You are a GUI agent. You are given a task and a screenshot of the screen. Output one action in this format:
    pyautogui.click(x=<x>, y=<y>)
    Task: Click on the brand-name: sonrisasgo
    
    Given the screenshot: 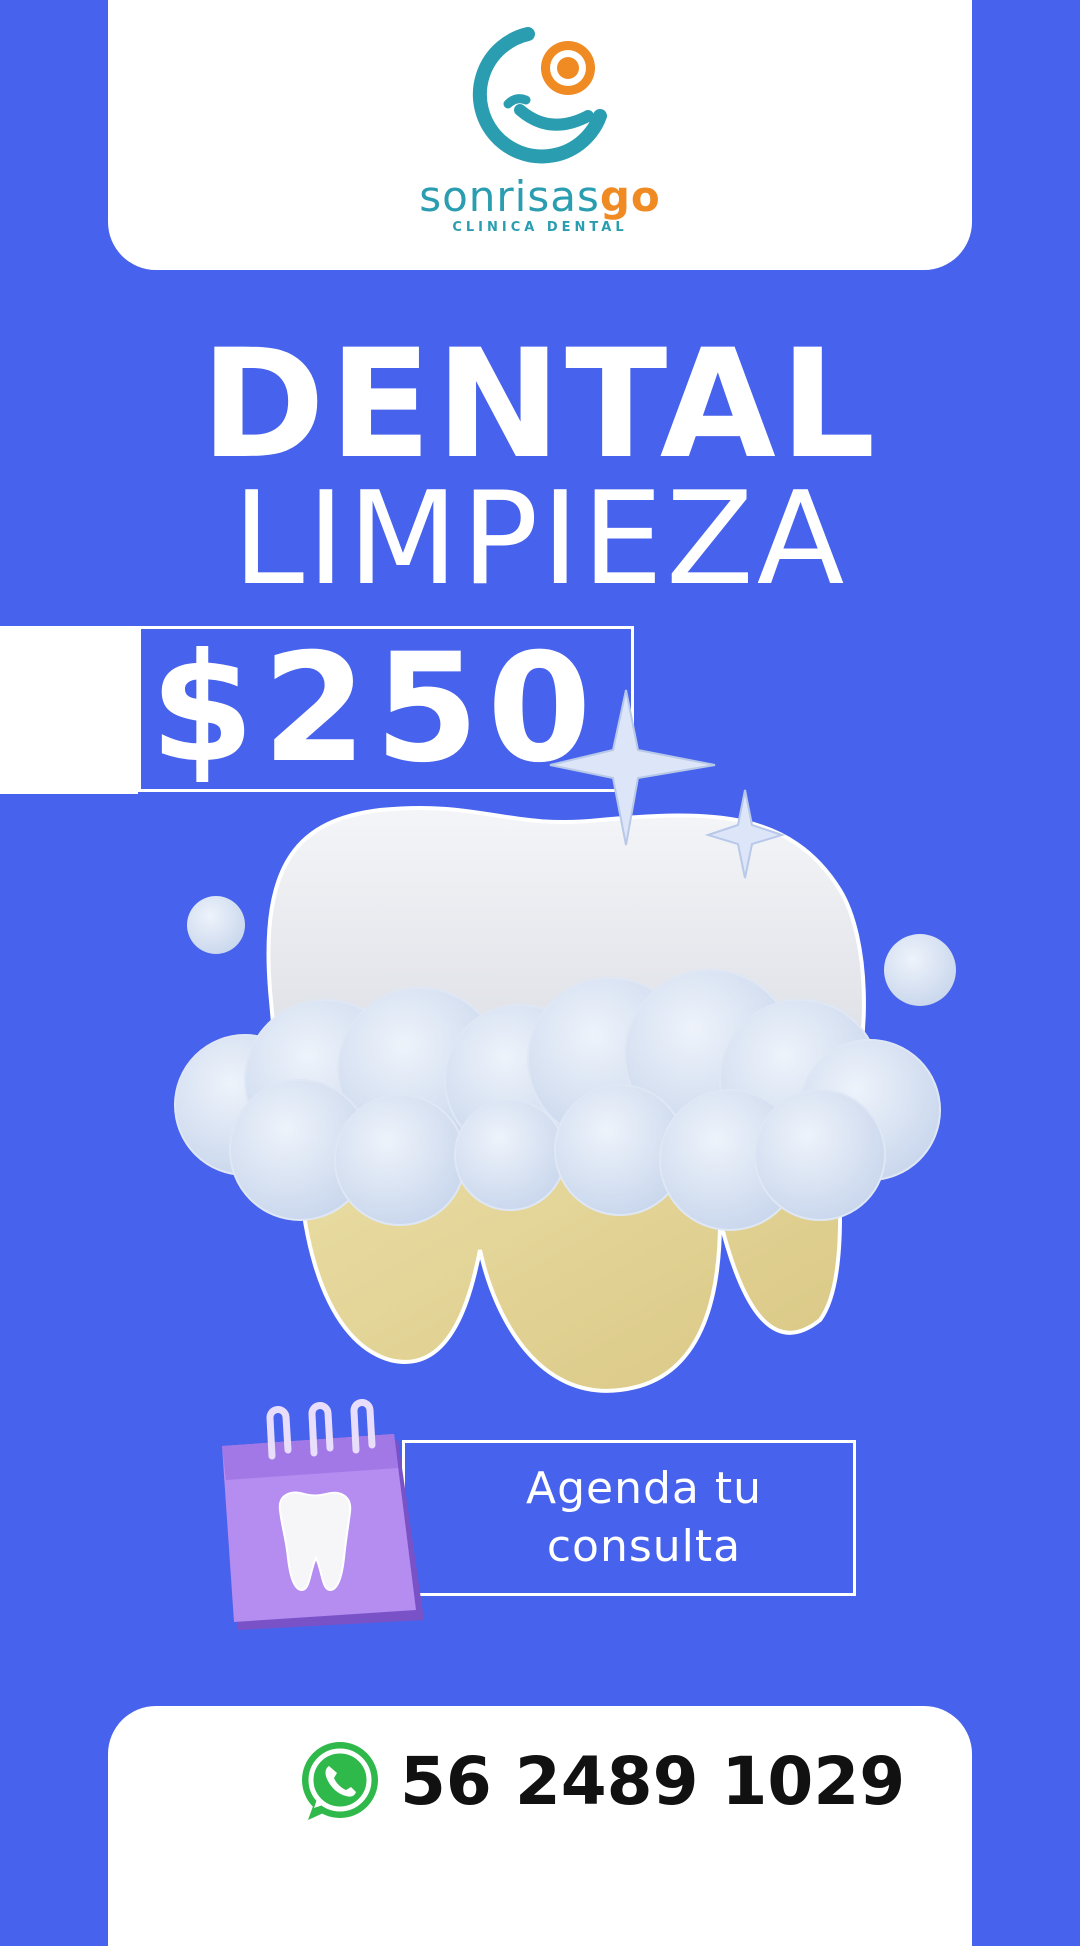 What is the action you would take?
    pyautogui.click(x=540, y=196)
    